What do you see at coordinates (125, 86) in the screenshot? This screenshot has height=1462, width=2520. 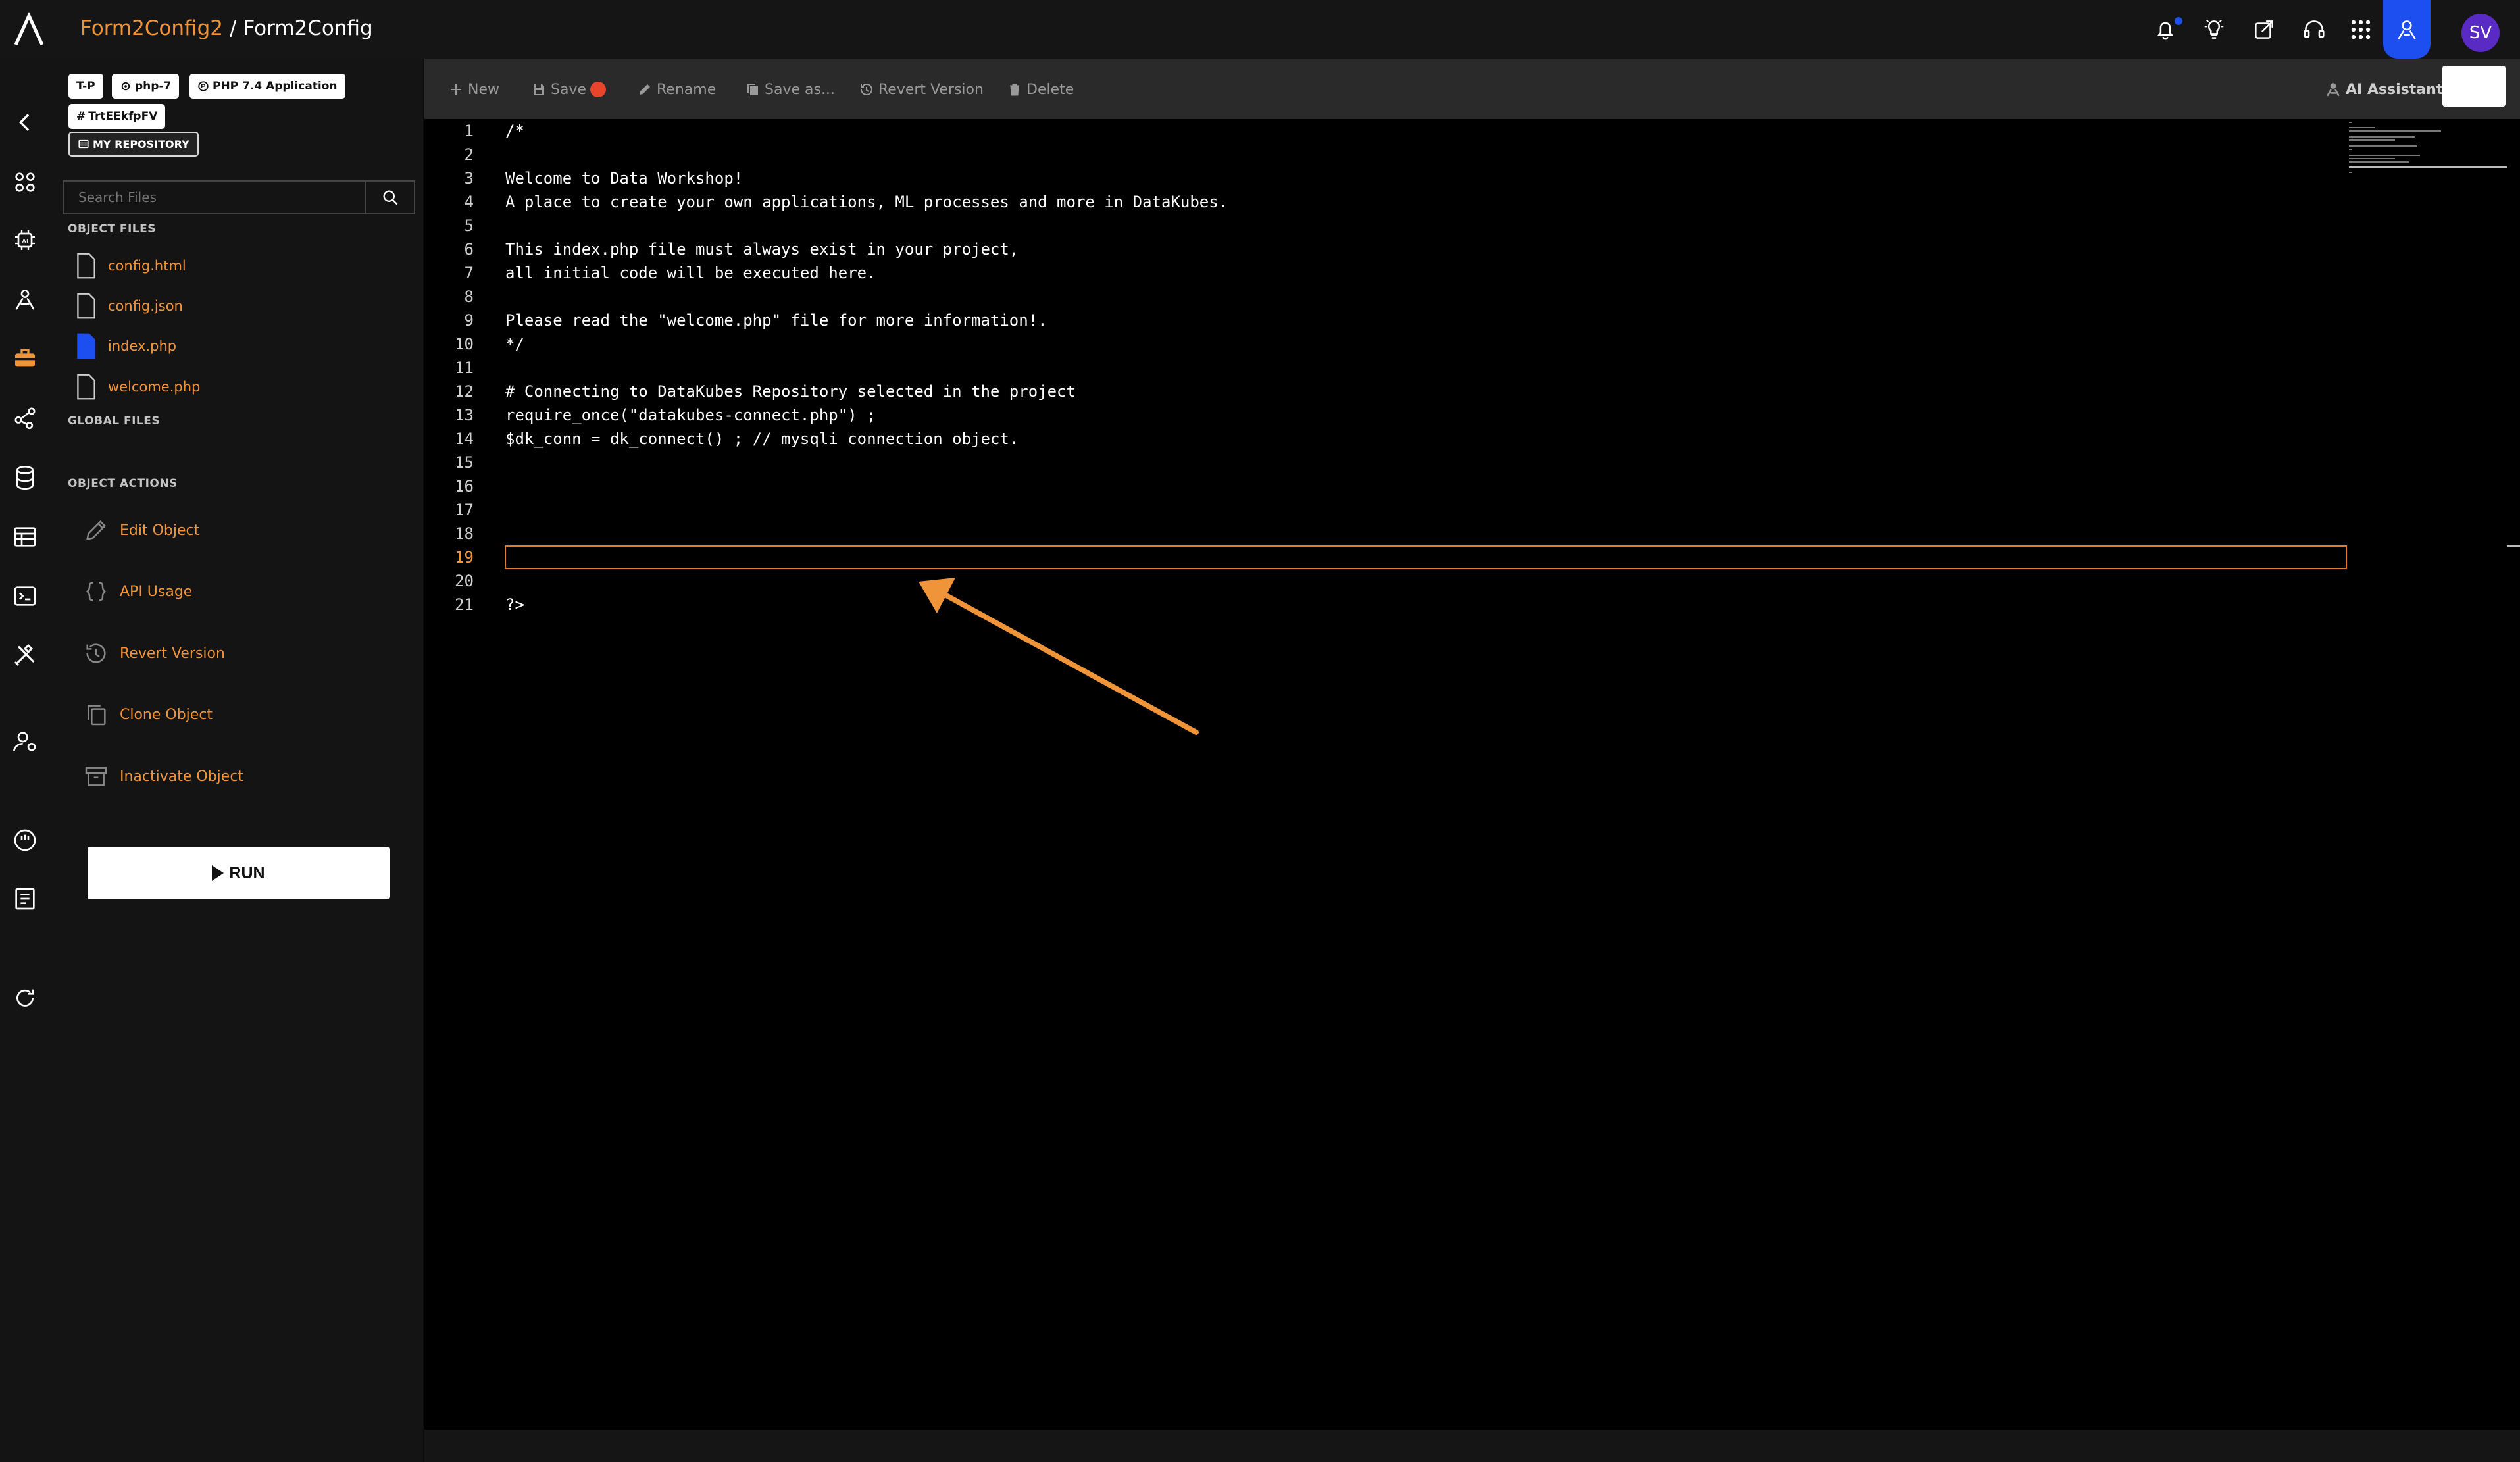 I see `gear-icon` at bounding box center [125, 86].